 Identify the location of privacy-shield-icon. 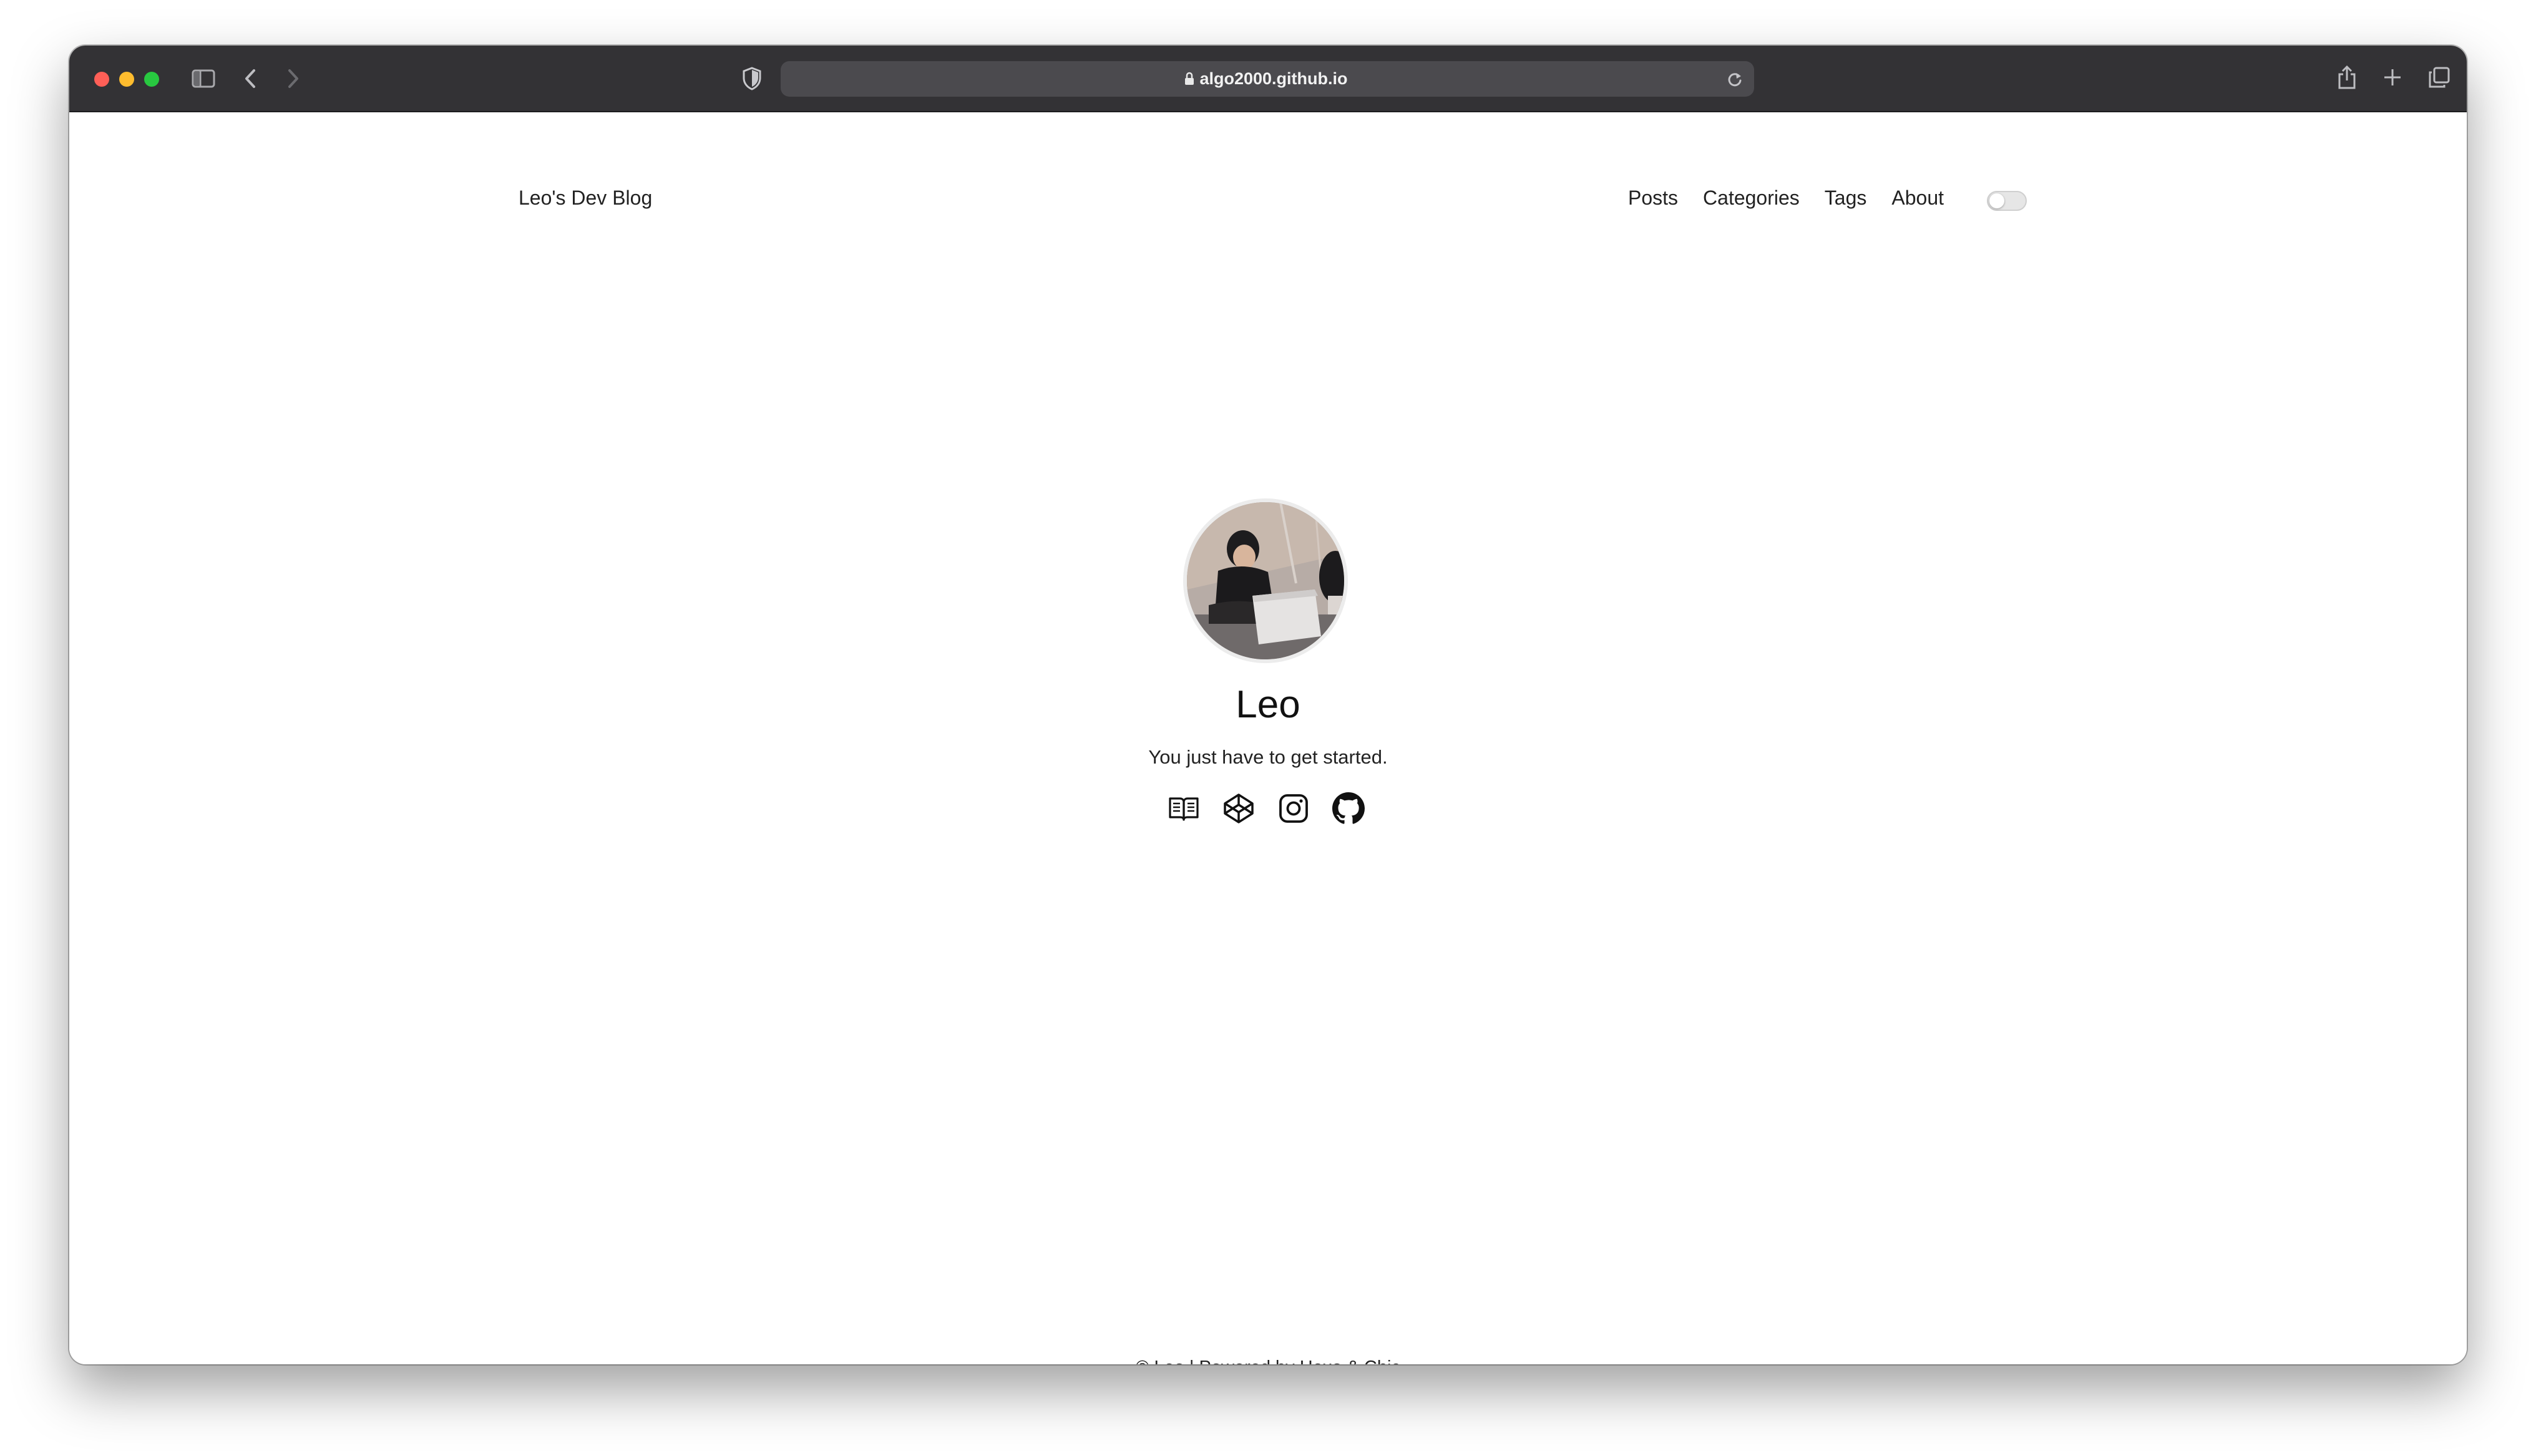
(752, 79).